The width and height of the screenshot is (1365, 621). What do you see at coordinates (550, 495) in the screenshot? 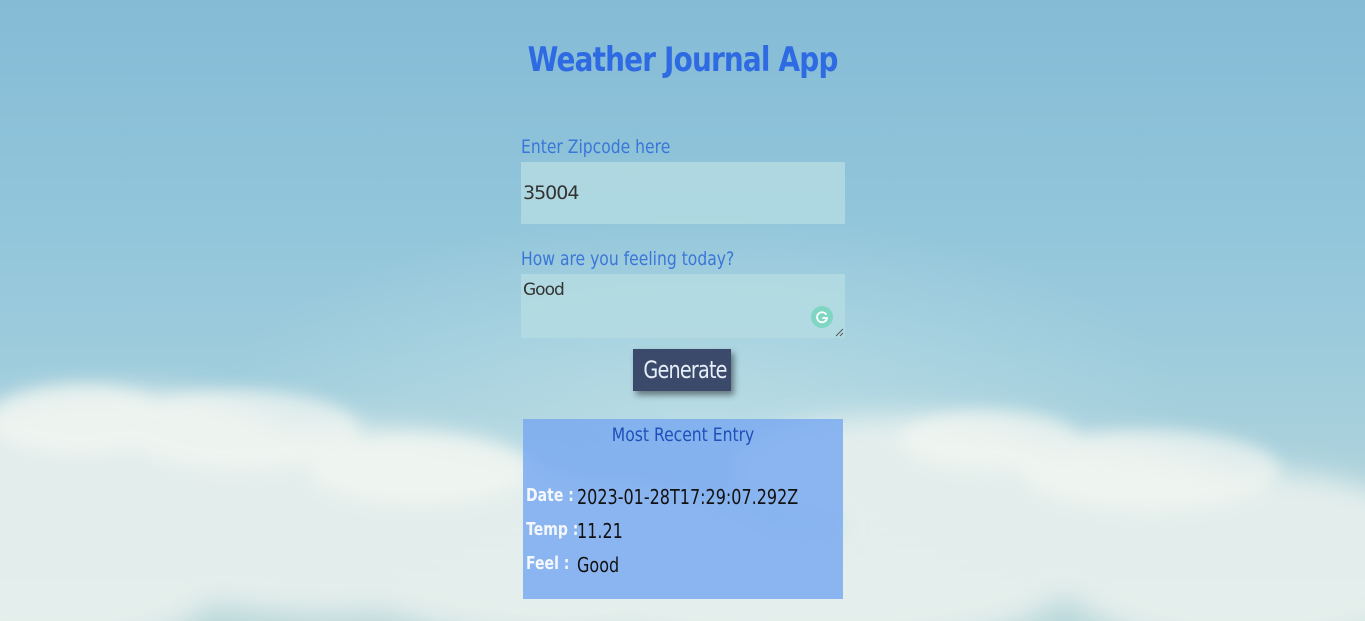
I see `date-label: Date :` at bounding box center [550, 495].